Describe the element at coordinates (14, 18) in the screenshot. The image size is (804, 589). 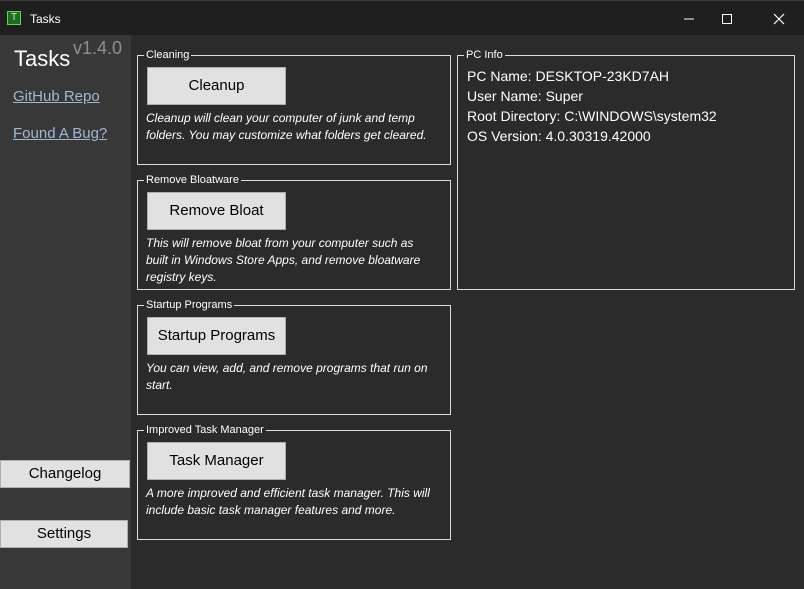
I see `app-icon: T` at that location.